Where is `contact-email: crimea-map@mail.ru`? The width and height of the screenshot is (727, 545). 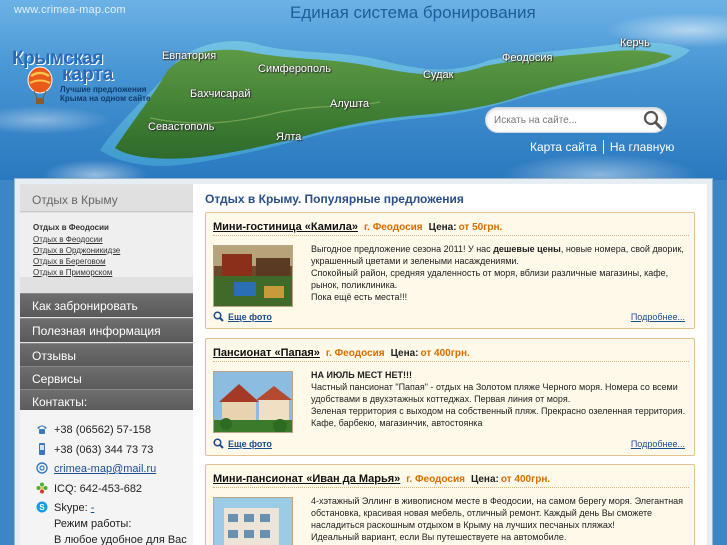
contact-email: crimea-map@mail.ru is located at coordinates (96, 468).